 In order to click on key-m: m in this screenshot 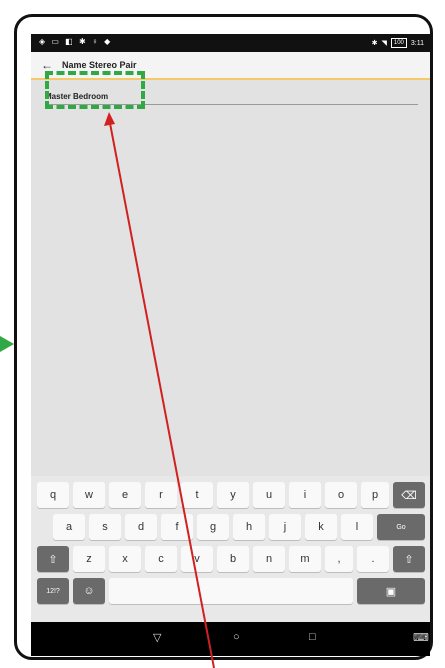, I will do `click(305, 559)`.